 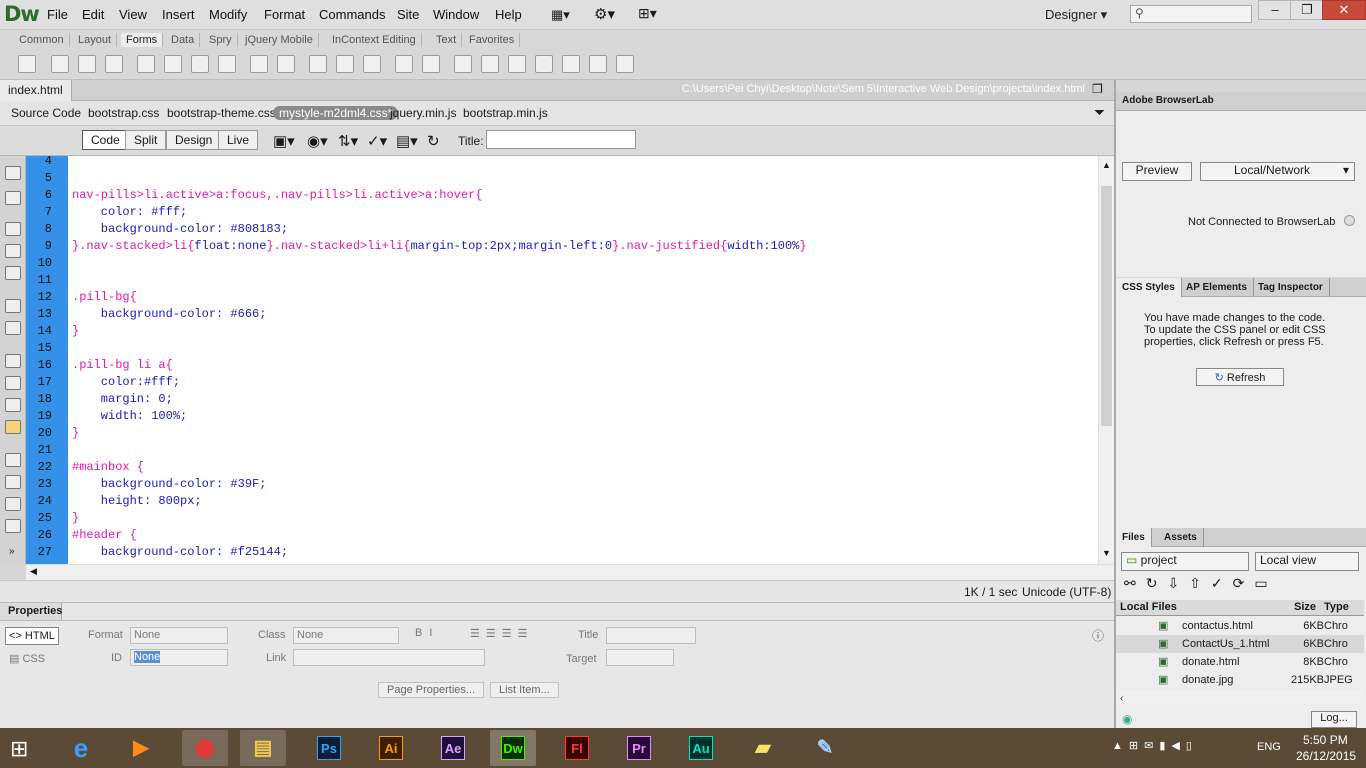 What do you see at coordinates (27, 658) in the screenshot?
I see `css-mode-button: ▤ CSS` at bounding box center [27, 658].